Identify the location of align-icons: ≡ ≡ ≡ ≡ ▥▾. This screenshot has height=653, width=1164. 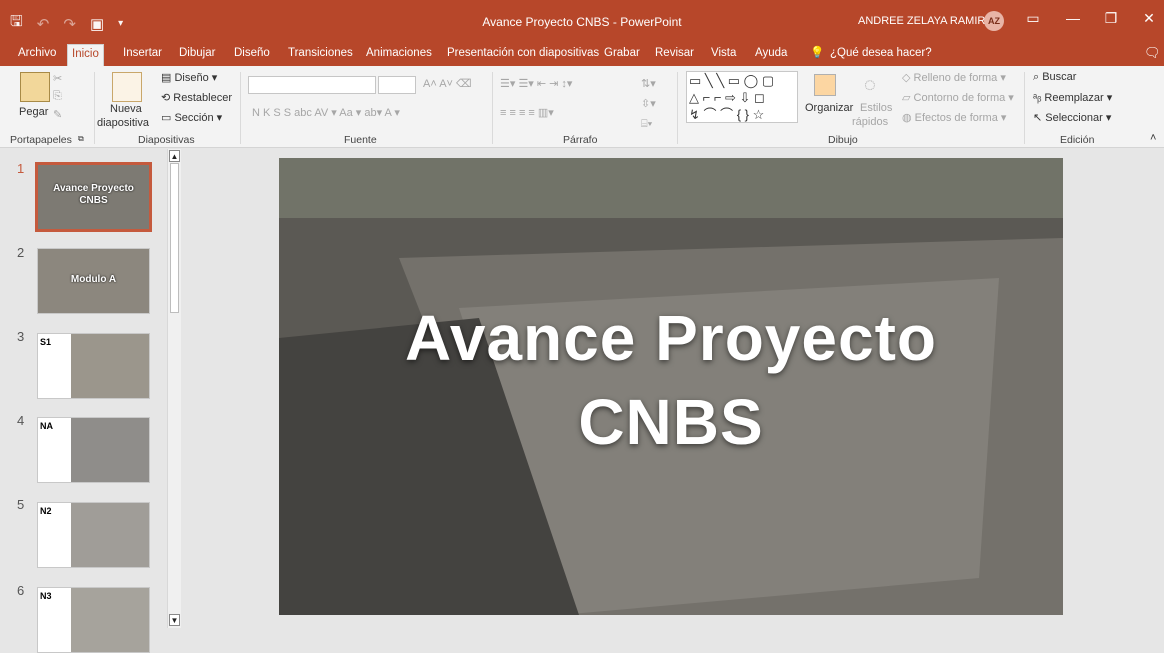
(527, 112).